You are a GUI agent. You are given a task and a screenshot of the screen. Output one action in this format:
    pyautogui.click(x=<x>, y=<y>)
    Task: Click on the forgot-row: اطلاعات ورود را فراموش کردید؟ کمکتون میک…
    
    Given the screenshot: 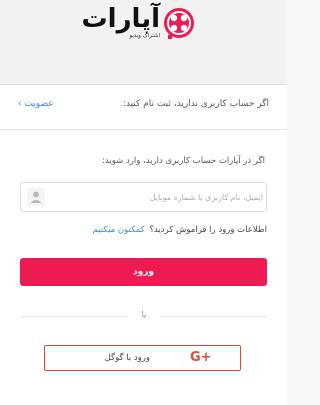 What is the action you would take?
    pyautogui.click(x=180, y=230)
    